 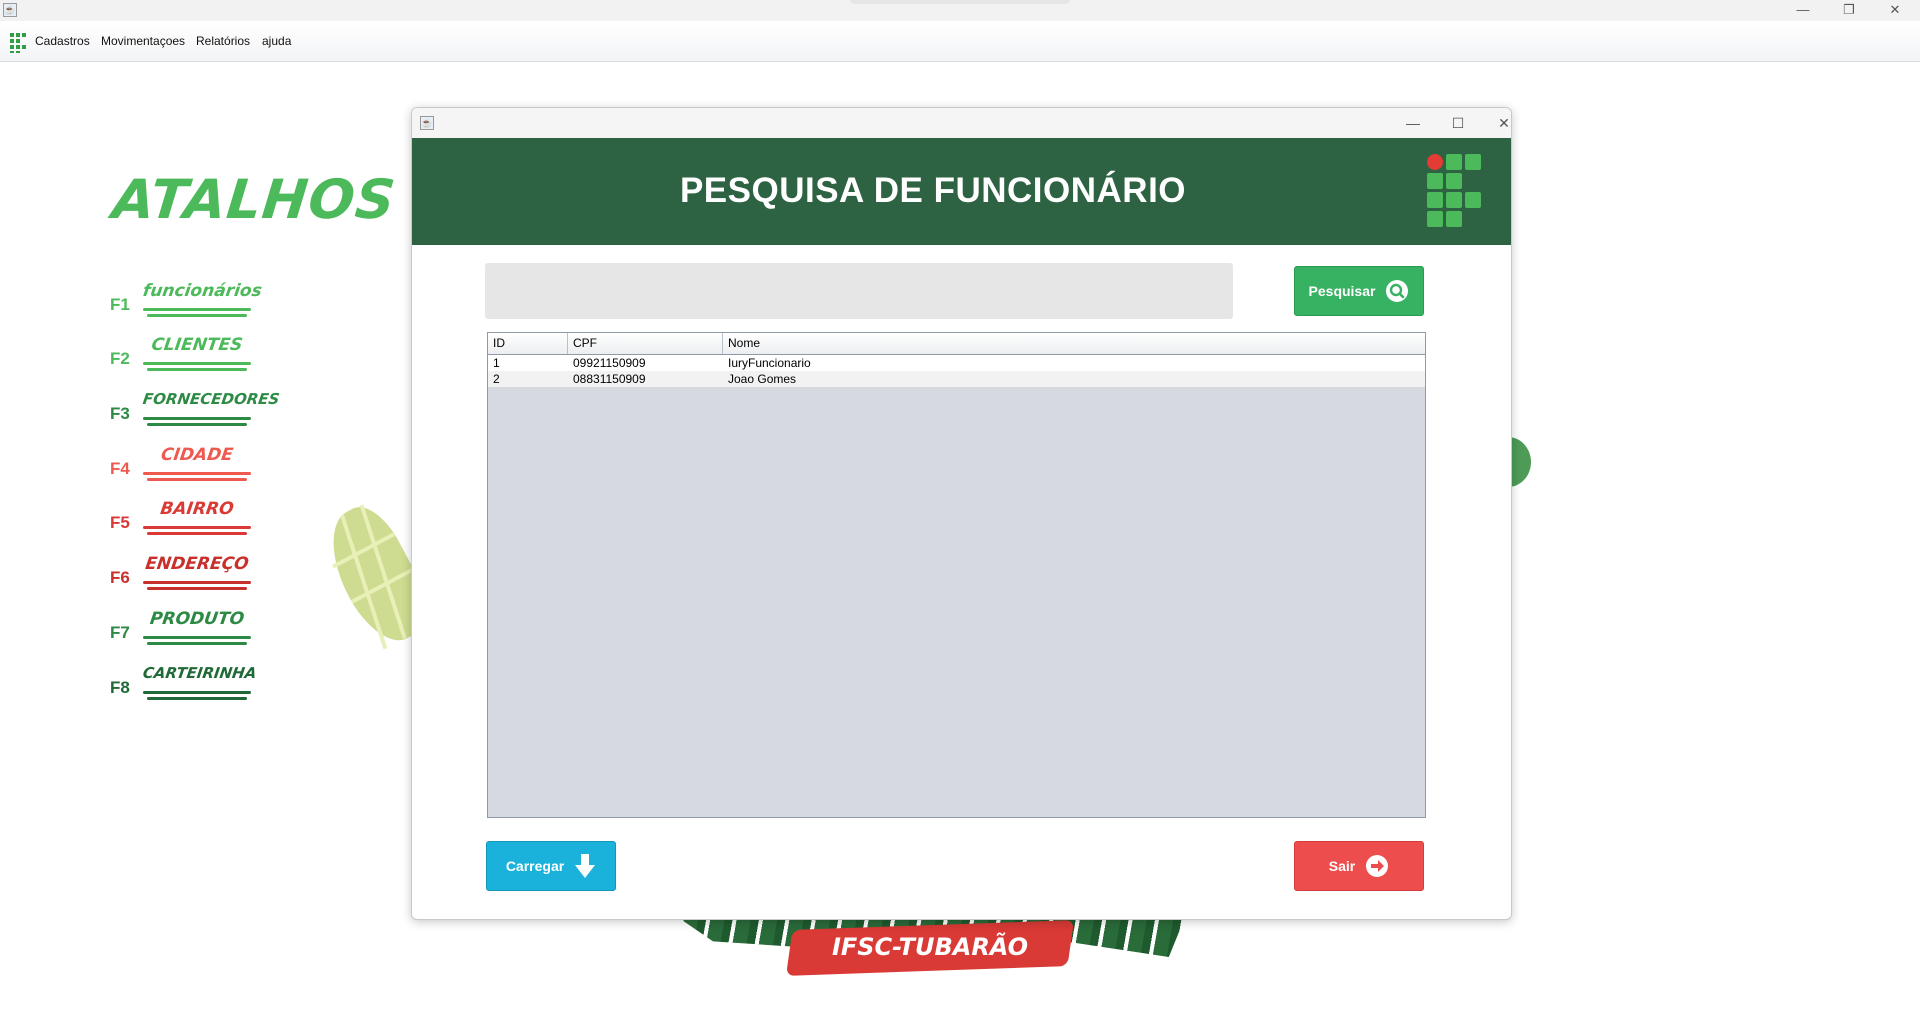 What do you see at coordinates (276, 41) in the screenshot?
I see `menu-ajuda: ajuda` at bounding box center [276, 41].